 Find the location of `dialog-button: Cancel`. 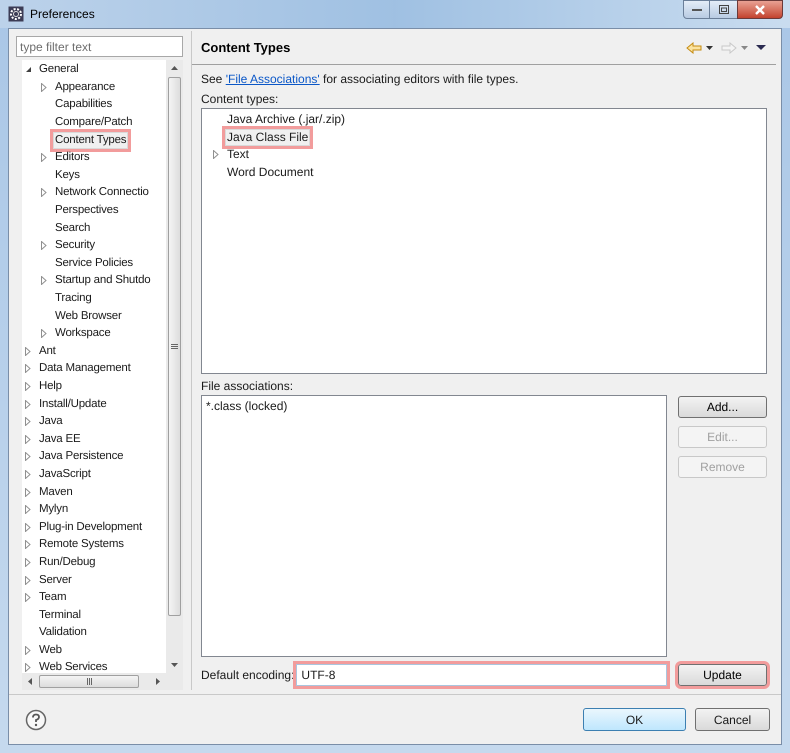

dialog-button: Cancel is located at coordinates (732, 719).